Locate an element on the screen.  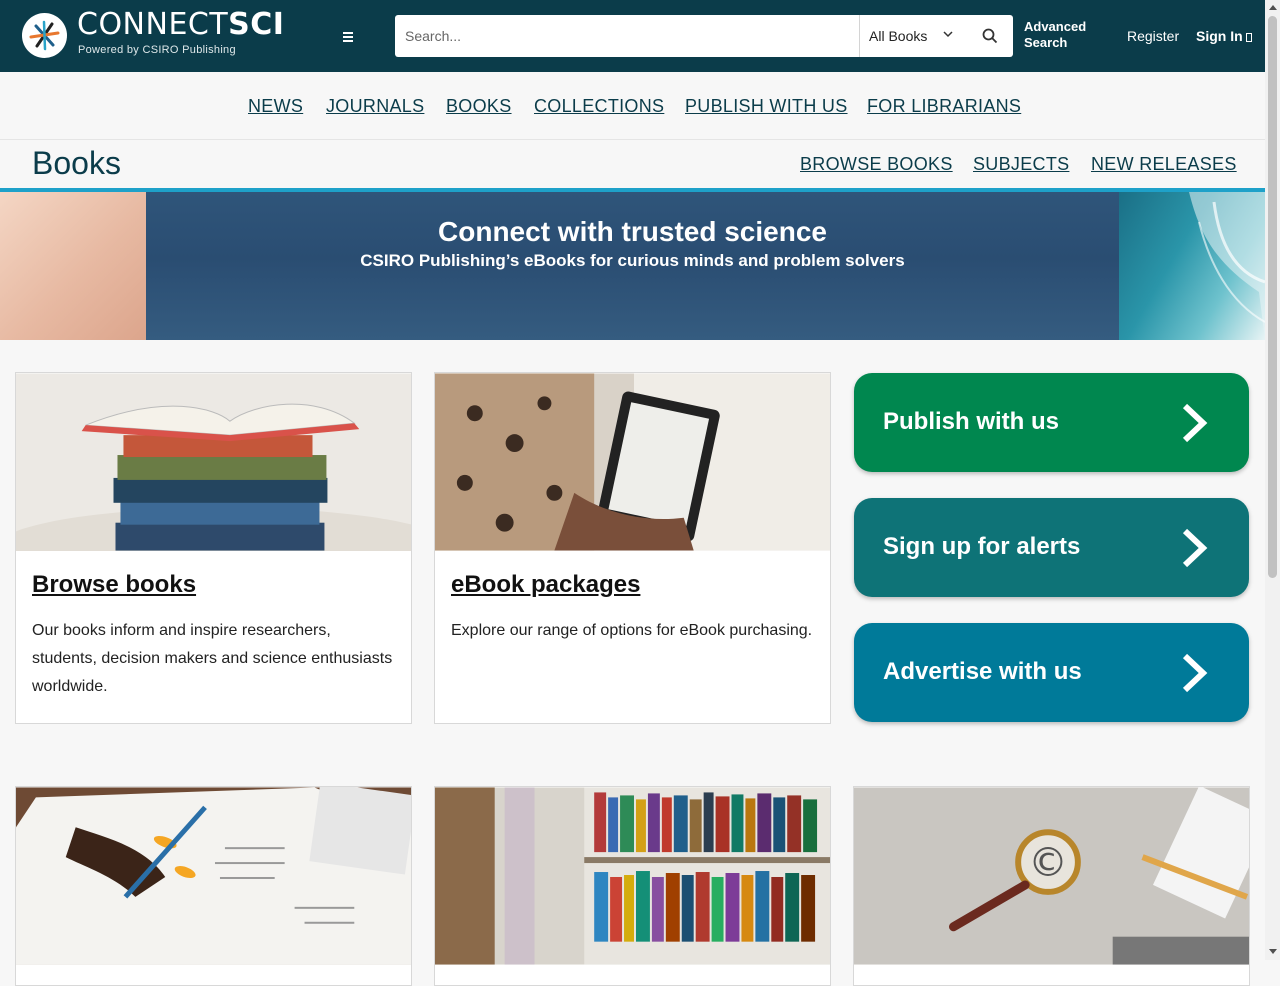
search-icon is located at coordinates (990, 36).